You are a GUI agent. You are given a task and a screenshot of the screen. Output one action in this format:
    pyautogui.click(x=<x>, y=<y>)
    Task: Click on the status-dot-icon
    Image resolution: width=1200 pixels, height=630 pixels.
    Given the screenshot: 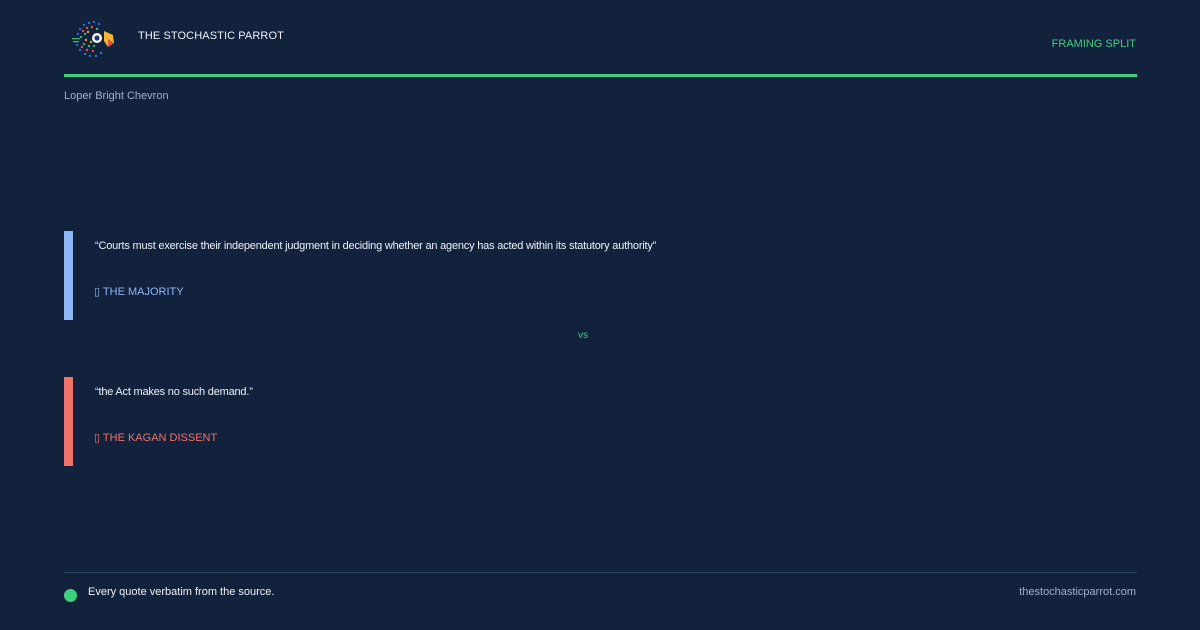 What is the action you would take?
    pyautogui.click(x=70, y=595)
    